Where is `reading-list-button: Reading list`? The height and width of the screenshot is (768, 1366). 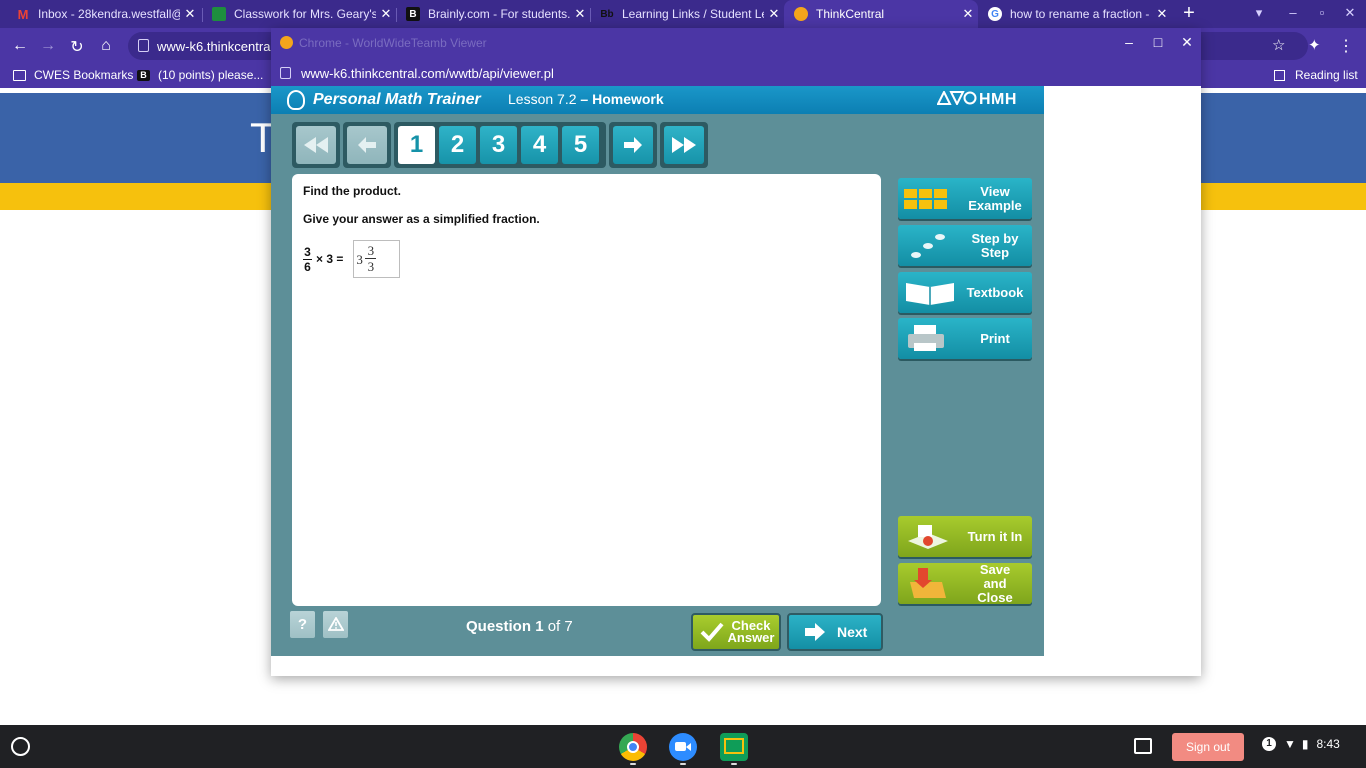 reading-list-button: Reading list is located at coordinates (1316, 75).